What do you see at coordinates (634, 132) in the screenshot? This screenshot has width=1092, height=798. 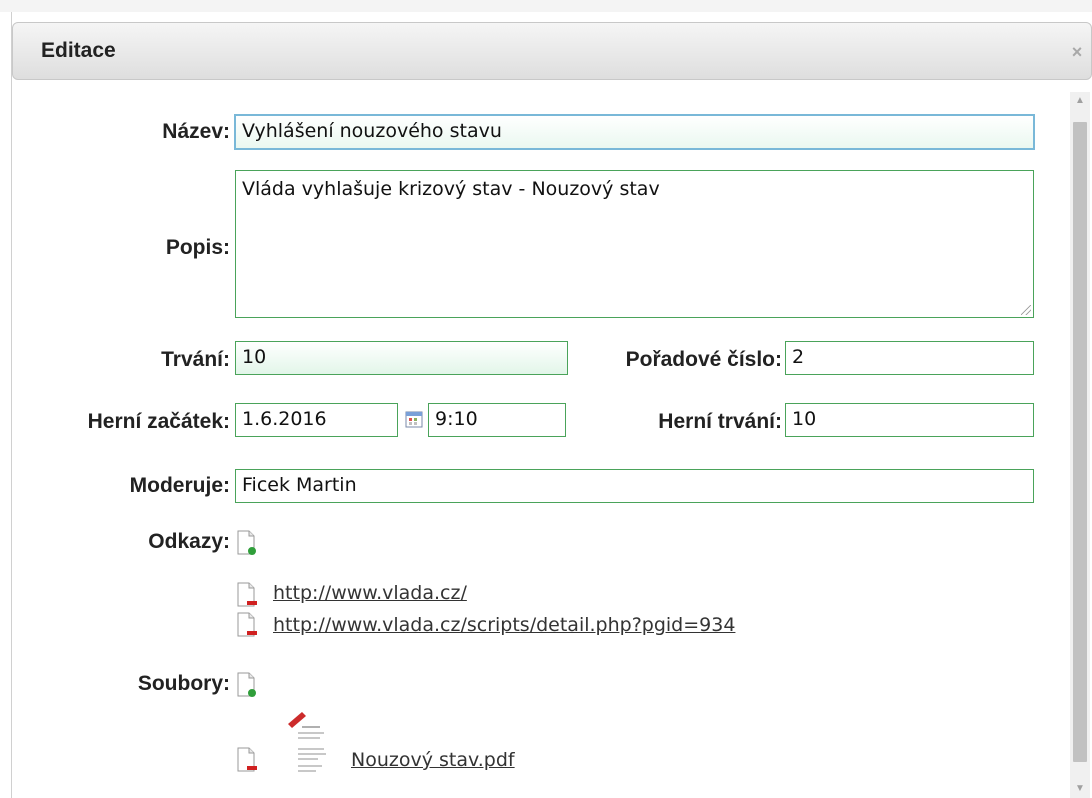 I see `nazev-input: Vyhlášení nouzového stavu` at bounding box center [634, 132].